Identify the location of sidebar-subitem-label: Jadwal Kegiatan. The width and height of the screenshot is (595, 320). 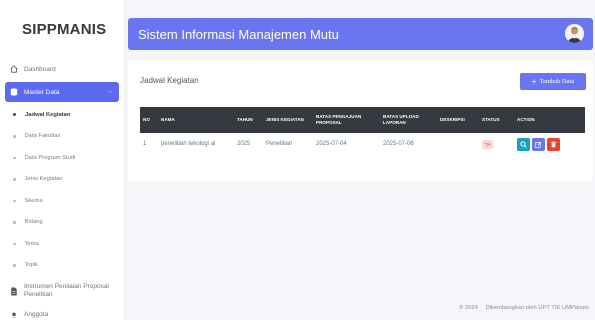
(48, 114).